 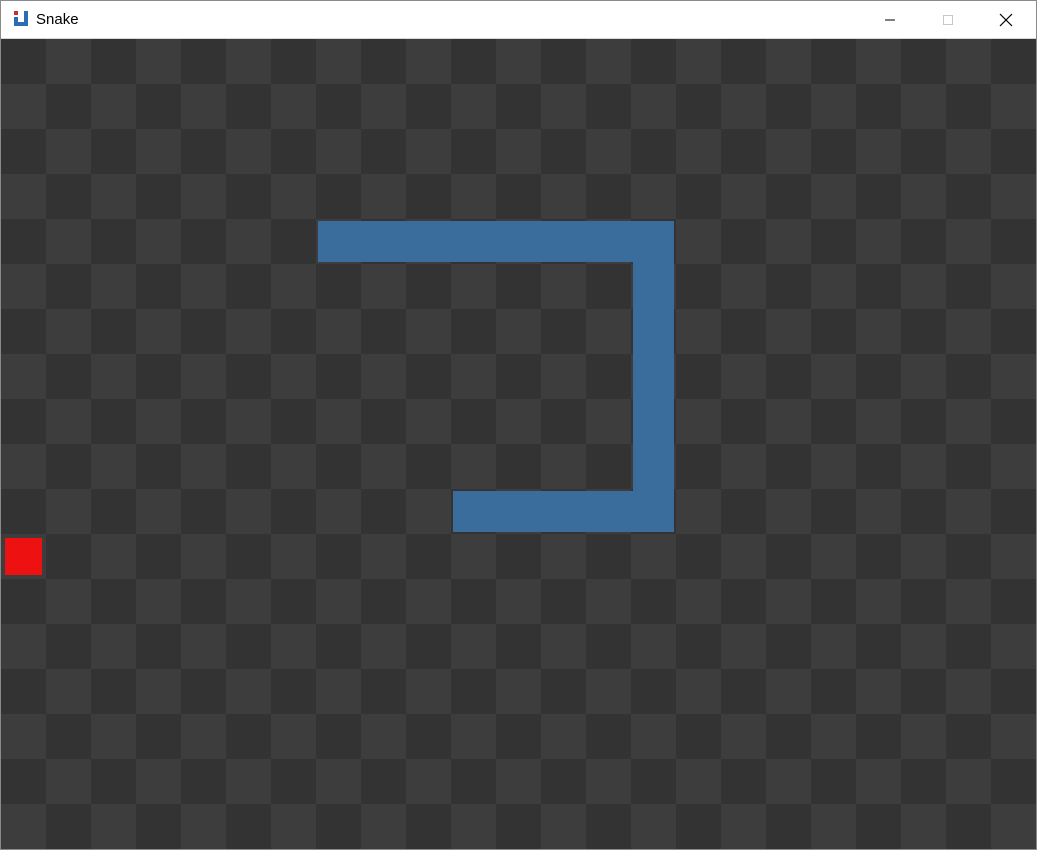 I want to click on app-icon, so click(x=21, y=18).